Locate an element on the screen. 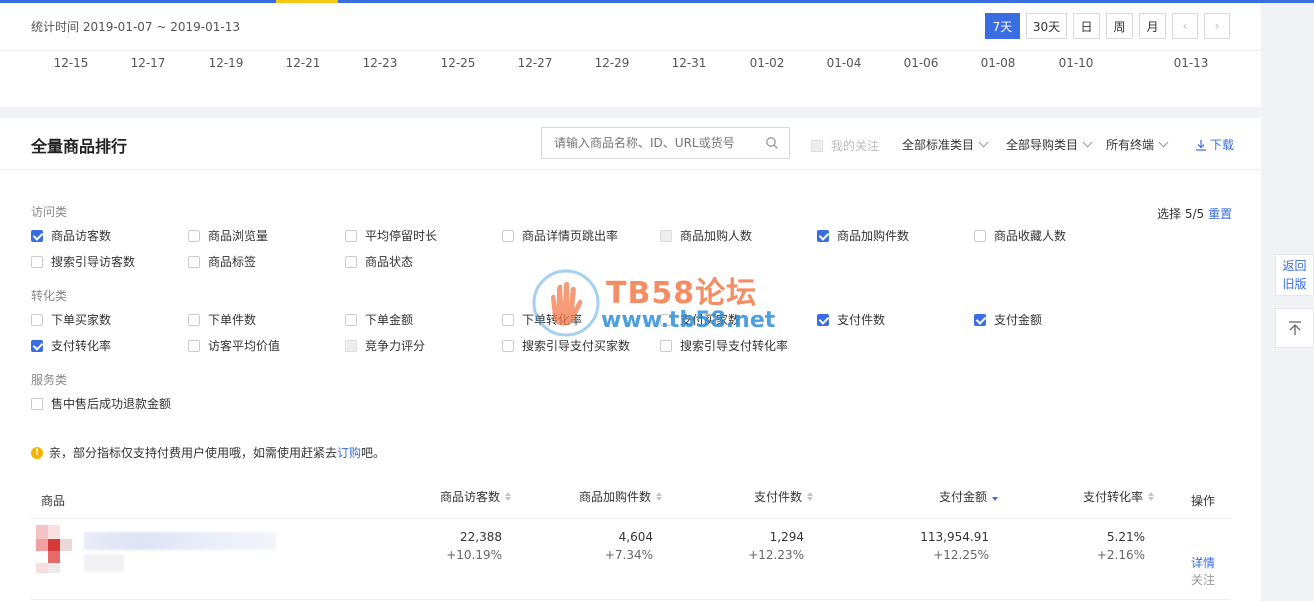 This screenshot has width=1314, height=601. select-count: 选择 5/5 重置 is located at coordinates (1194, 213).